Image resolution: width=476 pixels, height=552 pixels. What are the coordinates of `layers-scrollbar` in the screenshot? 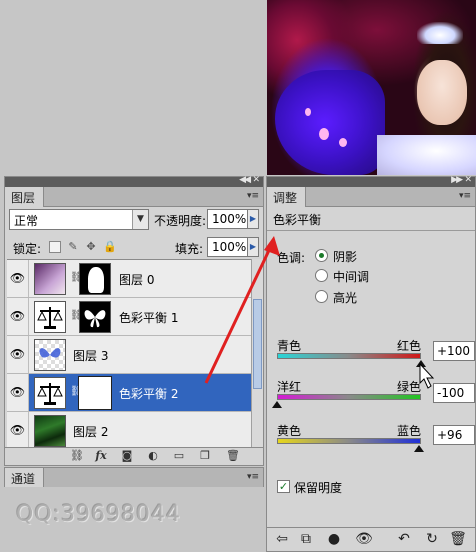 It's located at (257, 353).